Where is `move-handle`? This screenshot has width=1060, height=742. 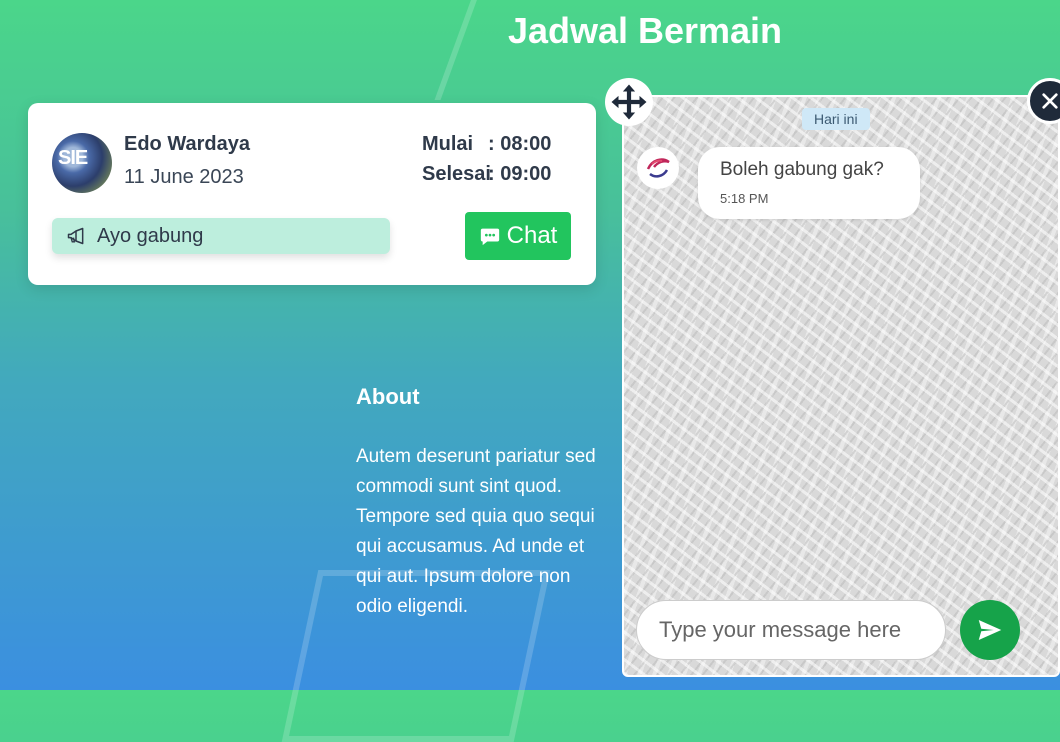 move-handle is located at coordinates (629, 102).